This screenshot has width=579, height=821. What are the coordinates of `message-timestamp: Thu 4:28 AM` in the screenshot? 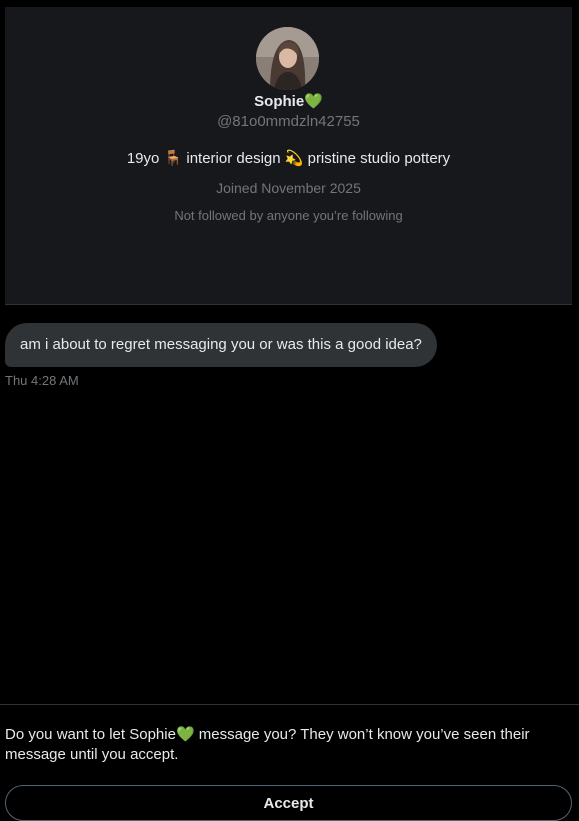 It's located at (42, 380).